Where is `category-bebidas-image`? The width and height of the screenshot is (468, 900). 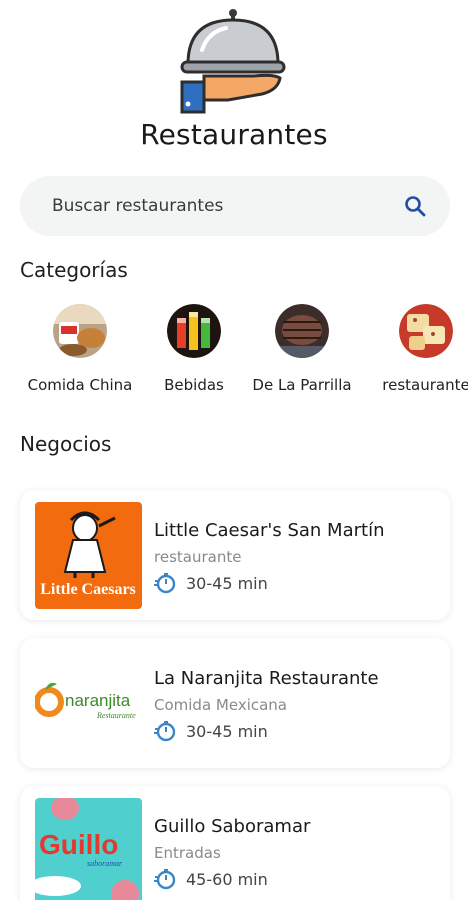 category-bebidas-image is located at coordinates (194, 331).